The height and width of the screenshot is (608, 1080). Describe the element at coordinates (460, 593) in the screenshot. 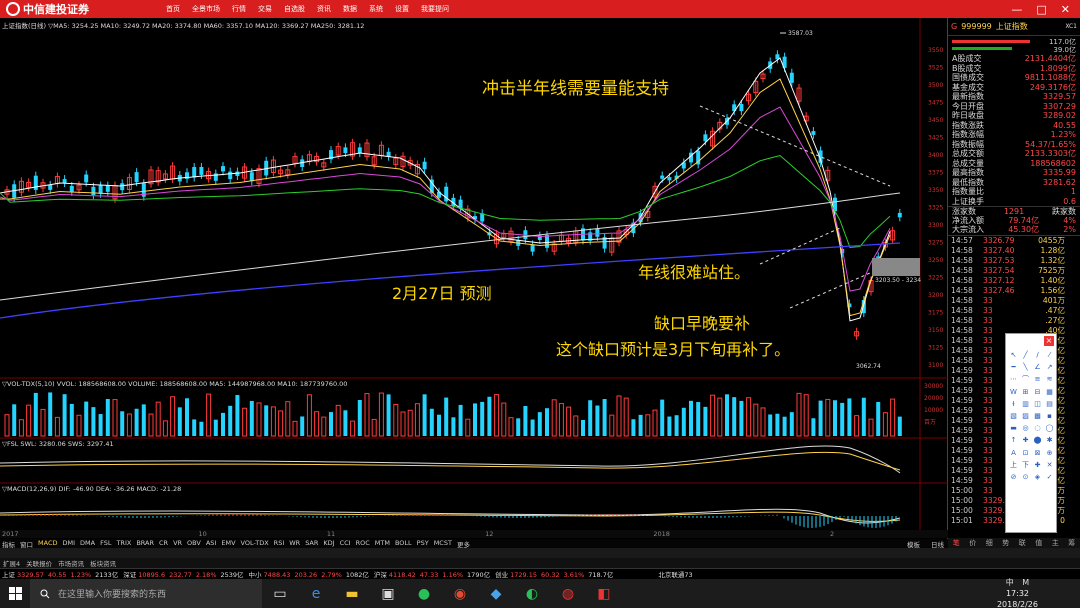

I see `chrome-icon: ◉` at that location.